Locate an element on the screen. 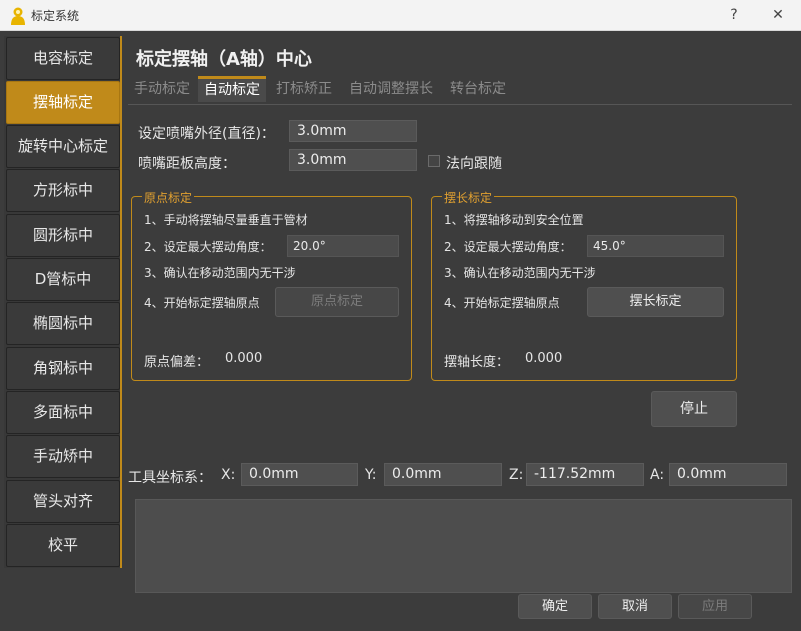 This screenshot has height=631, width=801. sidebar-item-angle-steel-center: 角钢标中 is located at coordinates (63, 368).